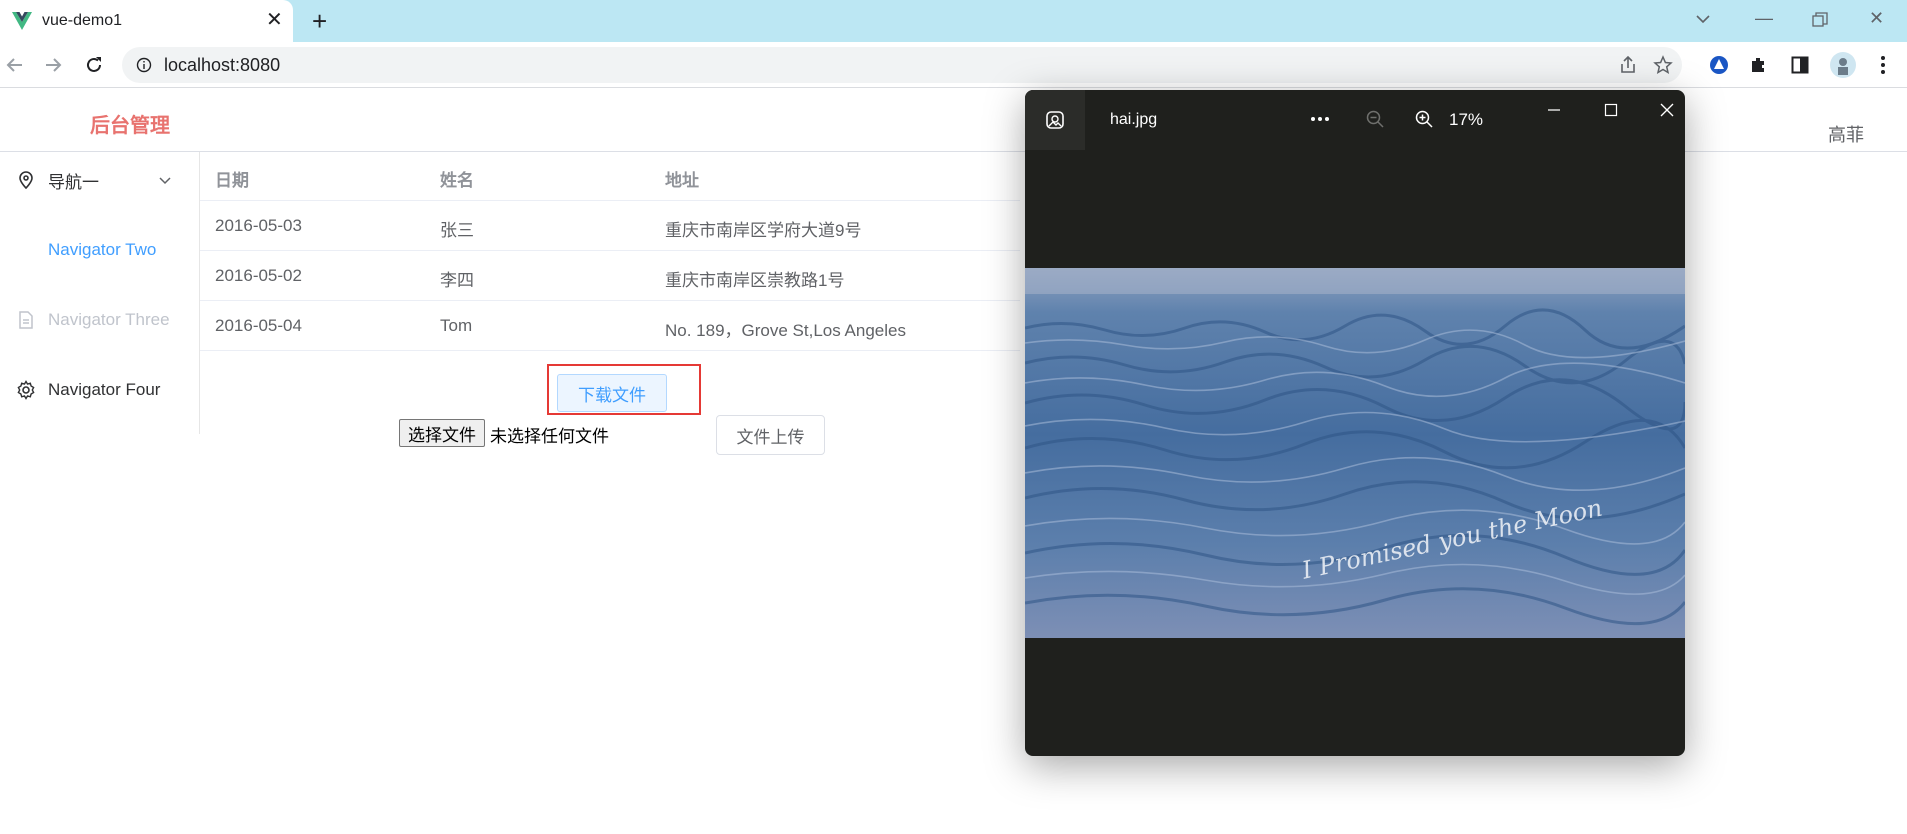  I want to click on reload-button, so click(94, 65).